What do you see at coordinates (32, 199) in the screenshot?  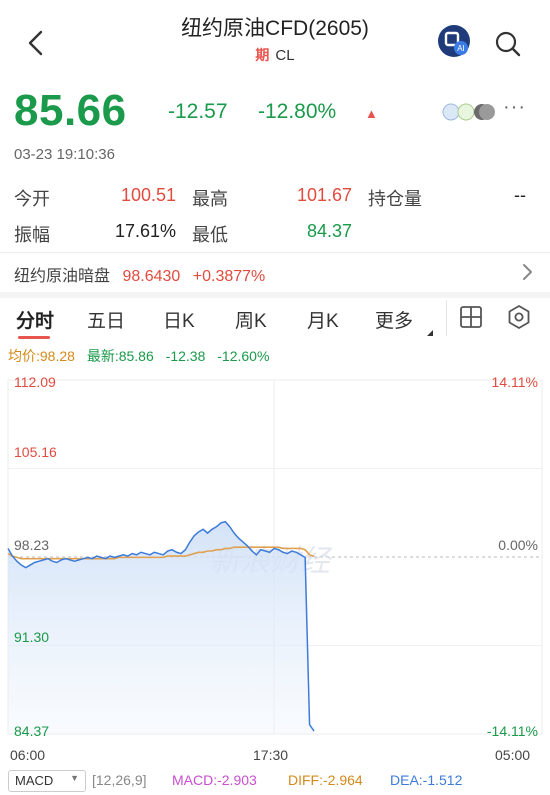 I see `open-label: 今开` at bounding box center [32, 199].